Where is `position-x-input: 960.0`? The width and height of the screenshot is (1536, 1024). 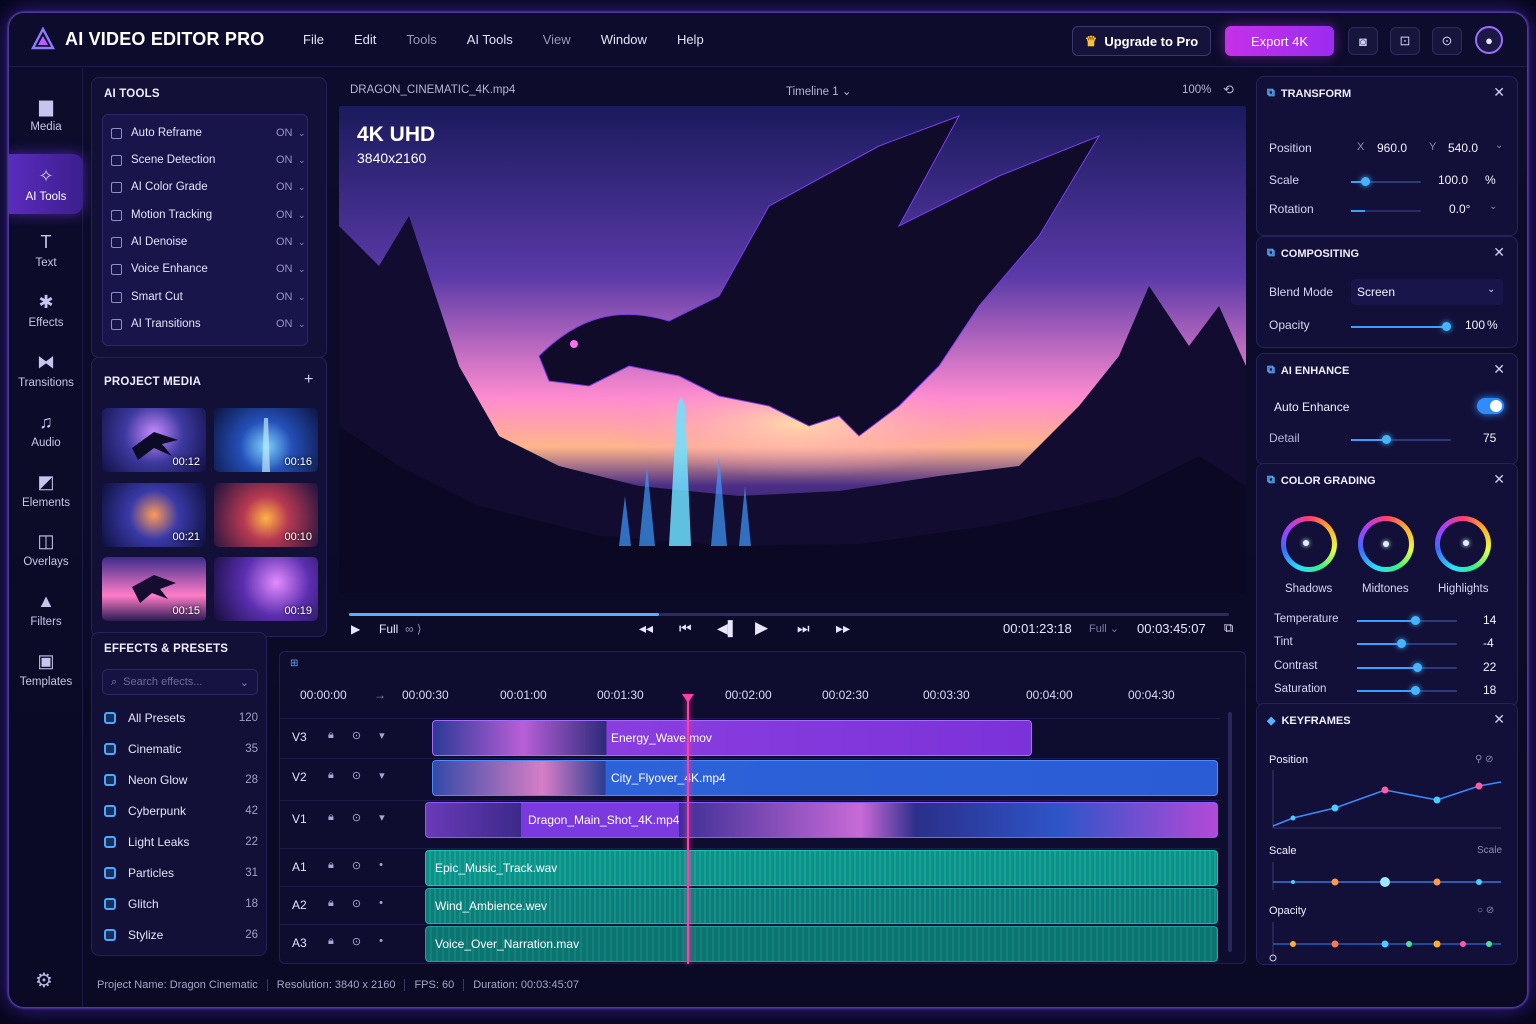
position-x-input: 960.0 is located at coordinates (1392, 148).